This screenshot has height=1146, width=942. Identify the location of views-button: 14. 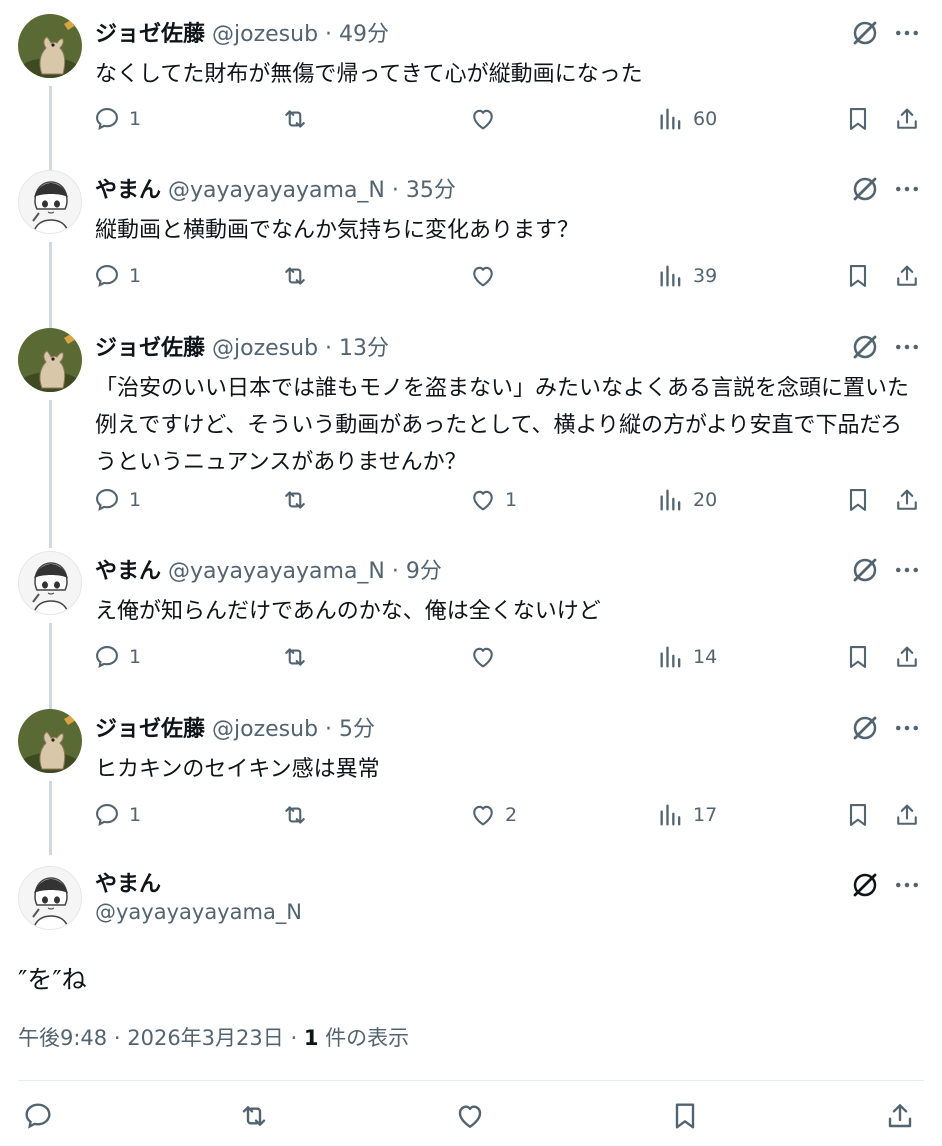
(687, 657).